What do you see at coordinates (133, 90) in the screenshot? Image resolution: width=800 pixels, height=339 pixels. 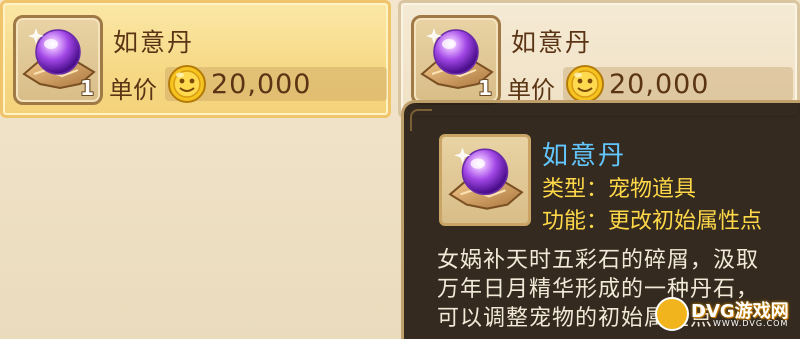 I see `price-label: 单价` at bounding box center [133, 90].